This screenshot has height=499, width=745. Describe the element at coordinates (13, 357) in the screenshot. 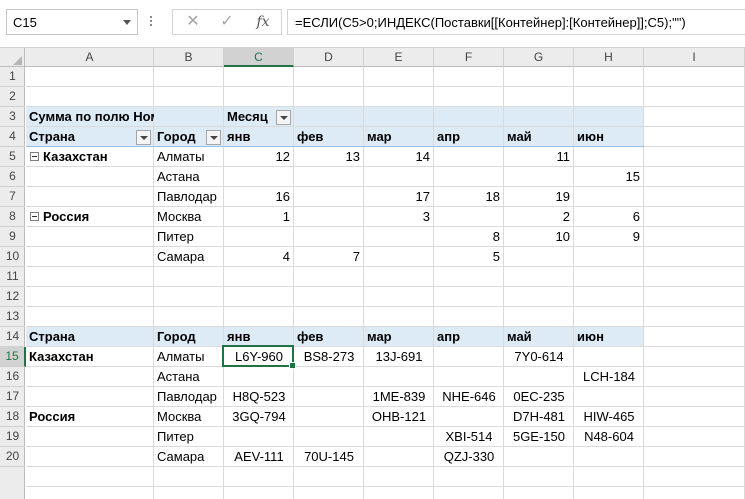

I see `row-header-15: 15` at that location.